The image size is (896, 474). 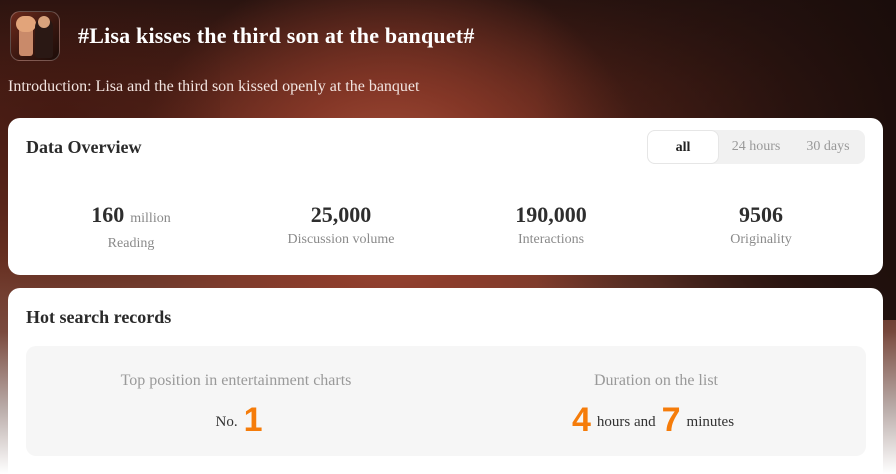 I want to click on time-range-tabs: all 24 hours 30 days, so click(x=756, y=147).